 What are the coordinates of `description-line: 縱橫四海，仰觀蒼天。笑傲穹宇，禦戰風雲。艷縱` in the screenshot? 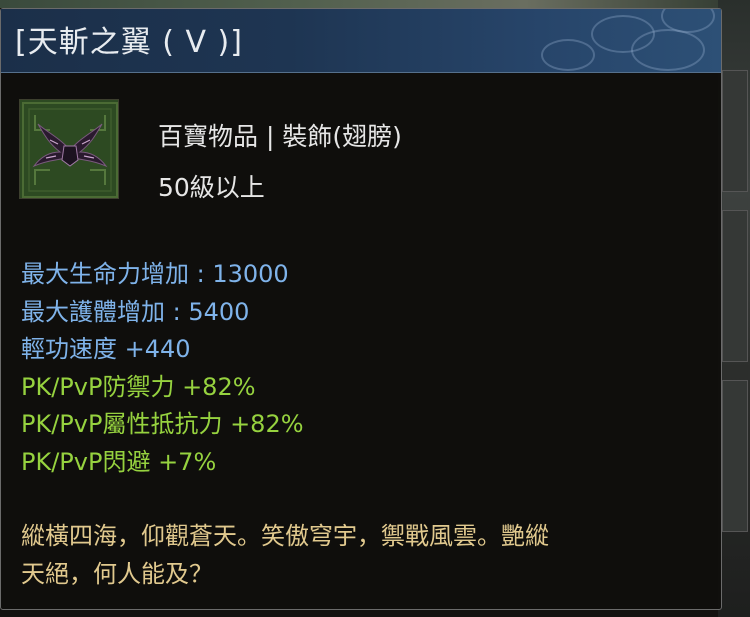 It's located at (285, 536).